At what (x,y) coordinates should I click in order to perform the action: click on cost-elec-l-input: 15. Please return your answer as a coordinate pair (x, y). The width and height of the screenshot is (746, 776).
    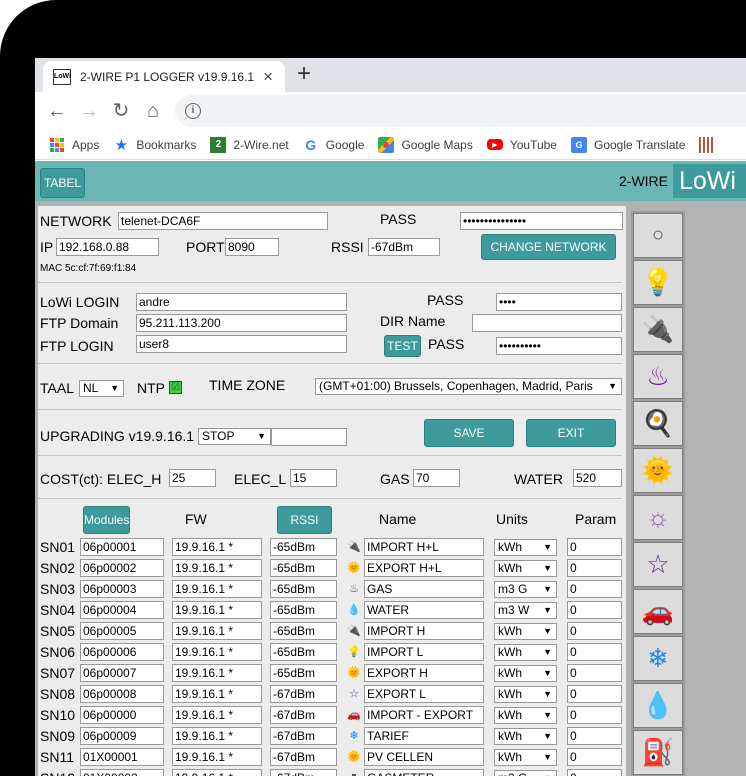
    Looking at the image, I should click on (313, 478).